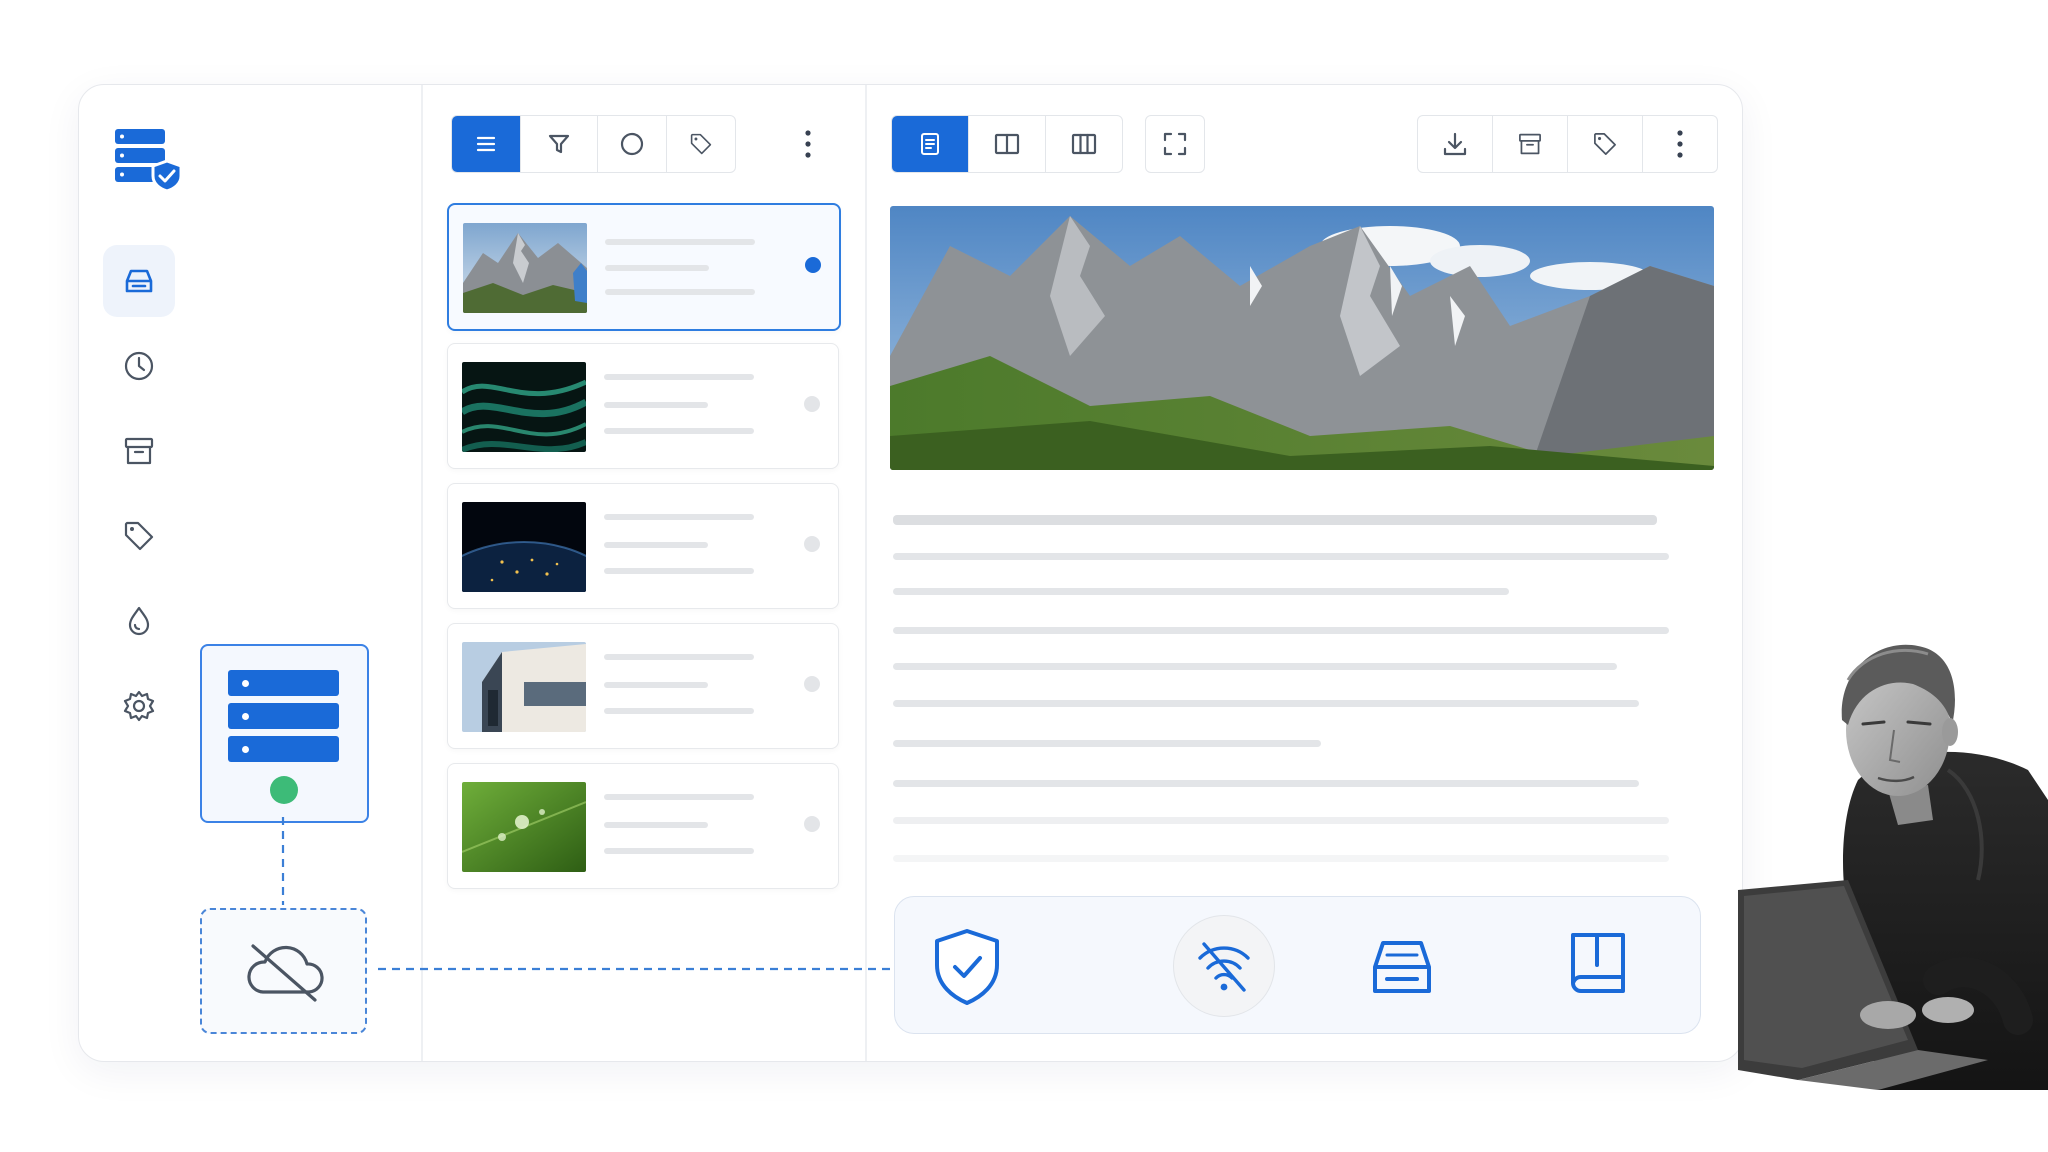 This screenshot has height=1152, width=2048. I want to click on cloud-off-icon, so click(285, 973).